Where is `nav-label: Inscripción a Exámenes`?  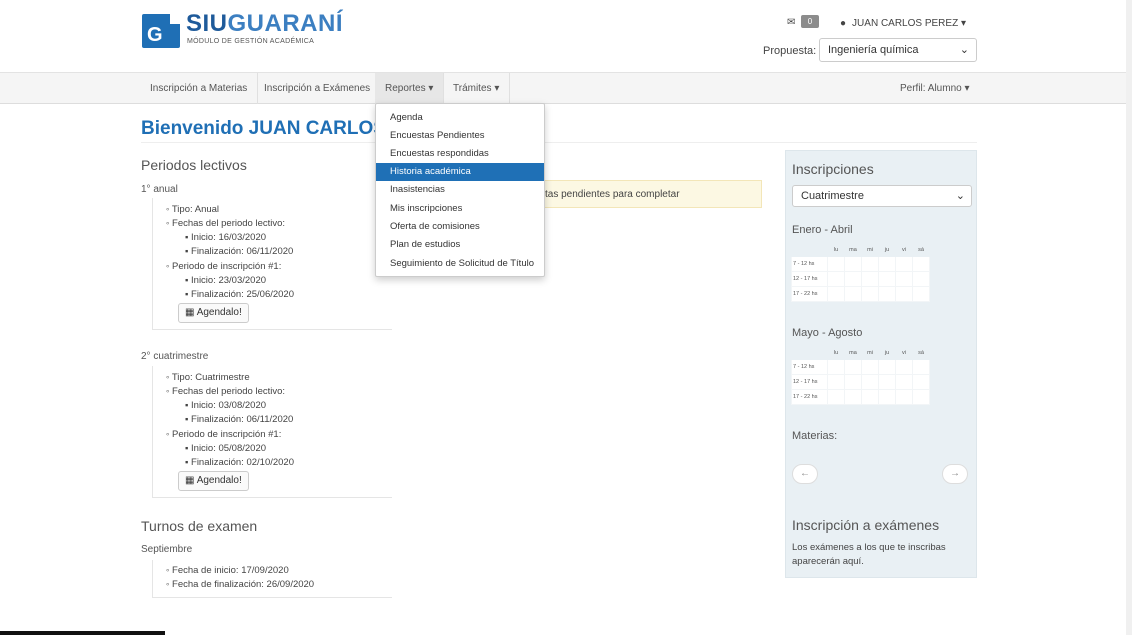 nav-label: Inscripción a Exámenes is located at coordinates (317, 88).